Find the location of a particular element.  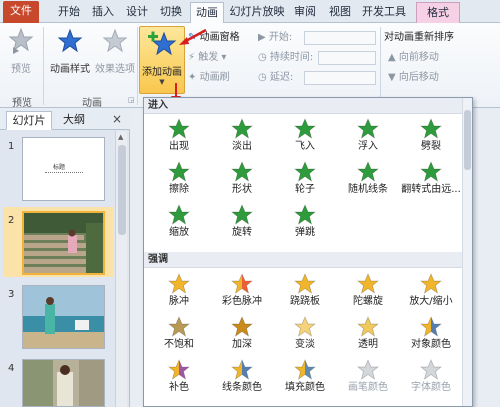

animation-effect-entrance: 淡出 is located at coordinates (242, 138).